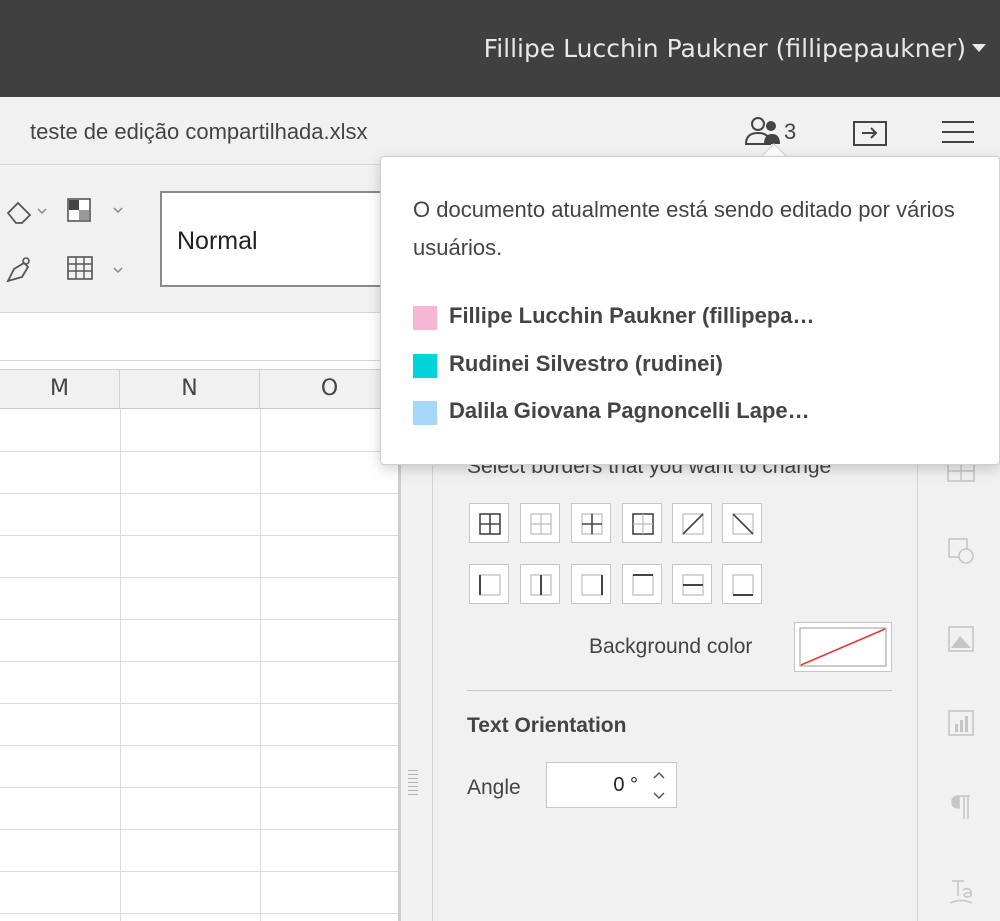 This screenshot has width=1000, height=921. What do you see at coordinates (961, 639) in the screenshot?
I see `image-settings-icon` at bounding box center [961, 639].